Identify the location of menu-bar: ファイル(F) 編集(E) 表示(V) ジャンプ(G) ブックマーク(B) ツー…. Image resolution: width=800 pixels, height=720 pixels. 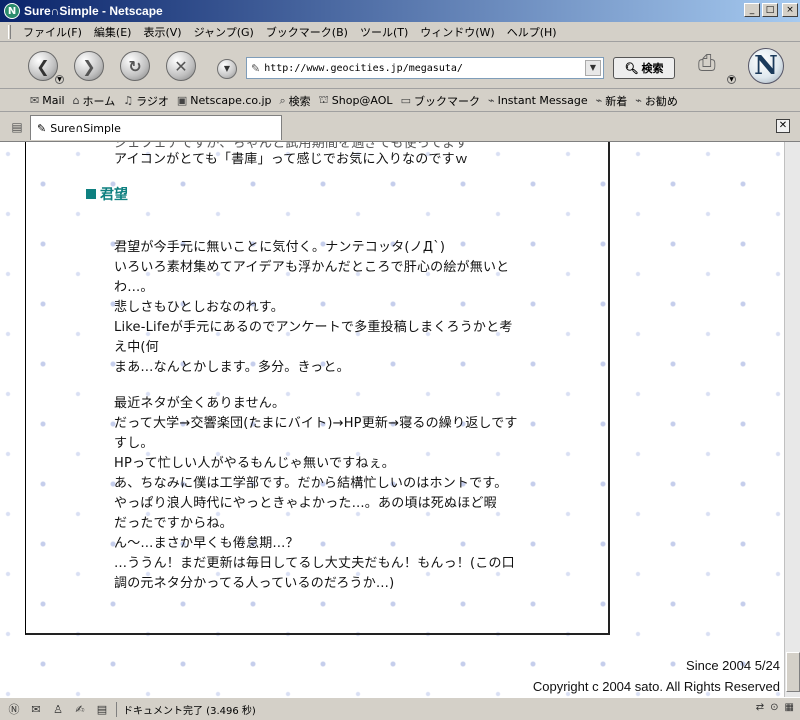
(400, 32).